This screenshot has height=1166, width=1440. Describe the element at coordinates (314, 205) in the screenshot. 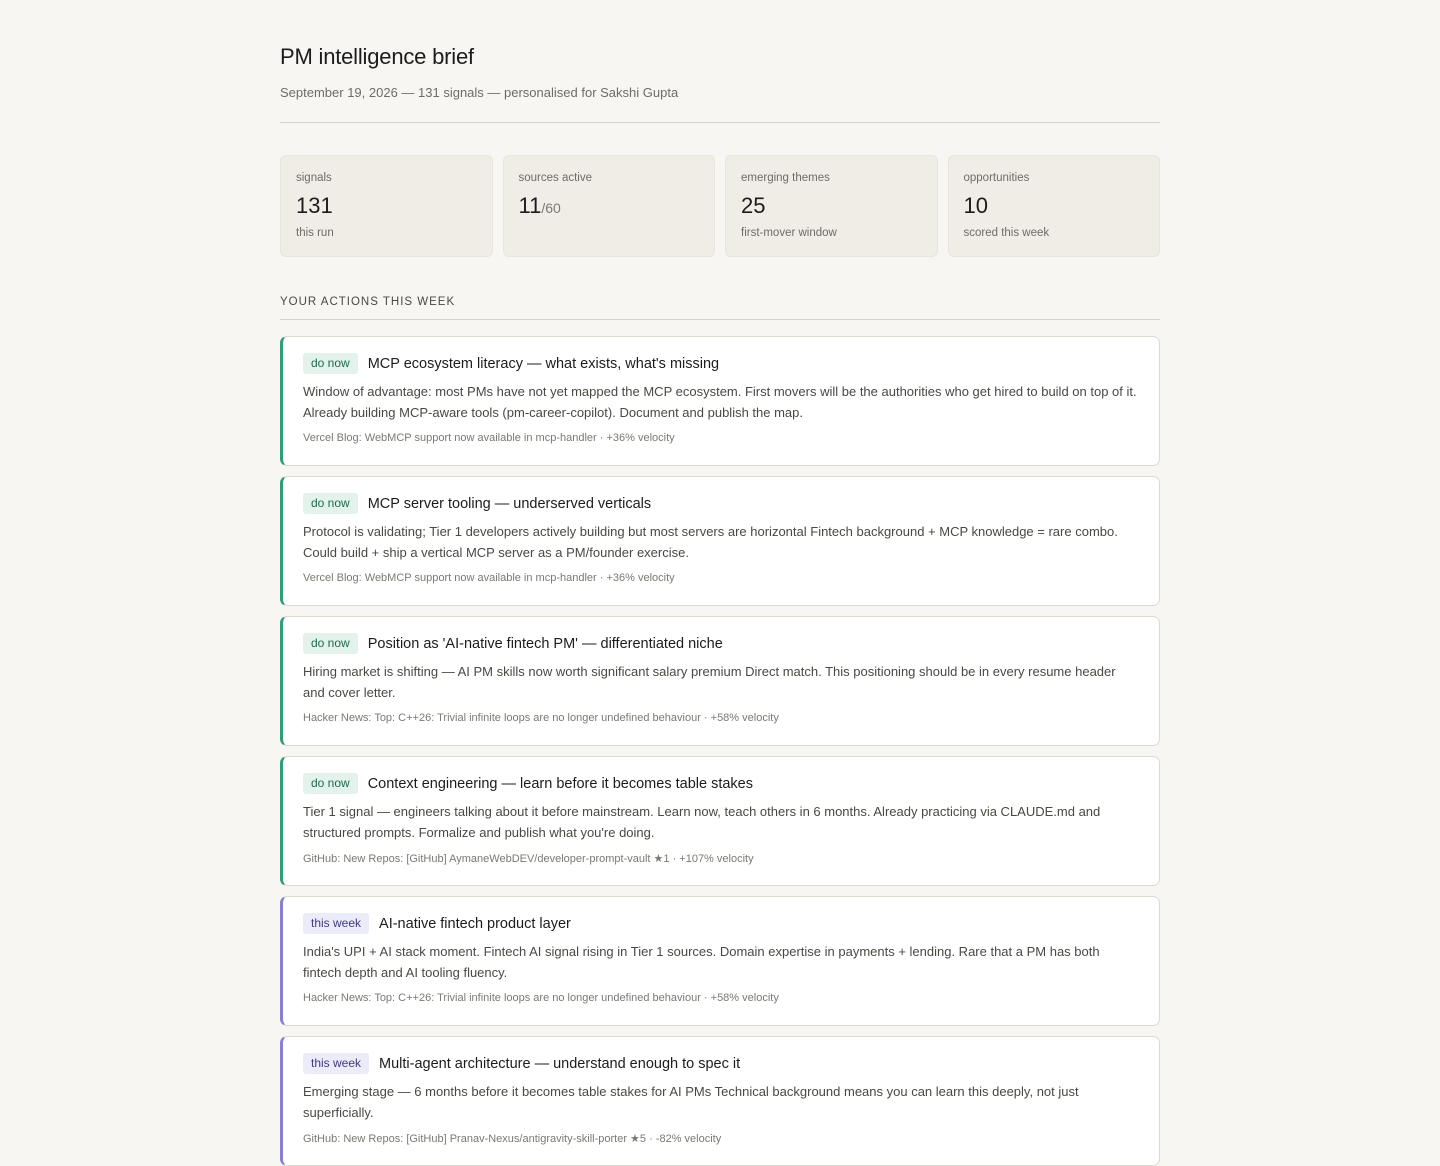

I see `stat-number: 131` at that location.